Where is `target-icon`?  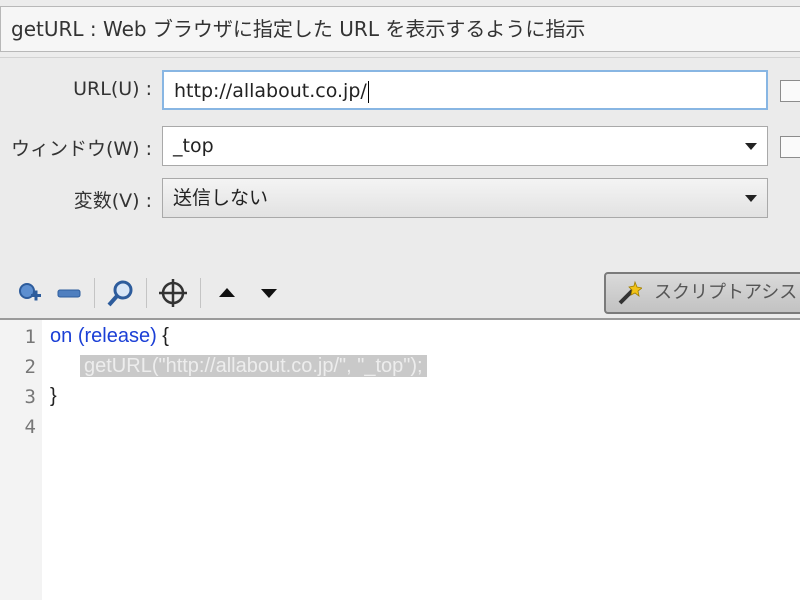 target-icon is located at coordinates (173, 293).